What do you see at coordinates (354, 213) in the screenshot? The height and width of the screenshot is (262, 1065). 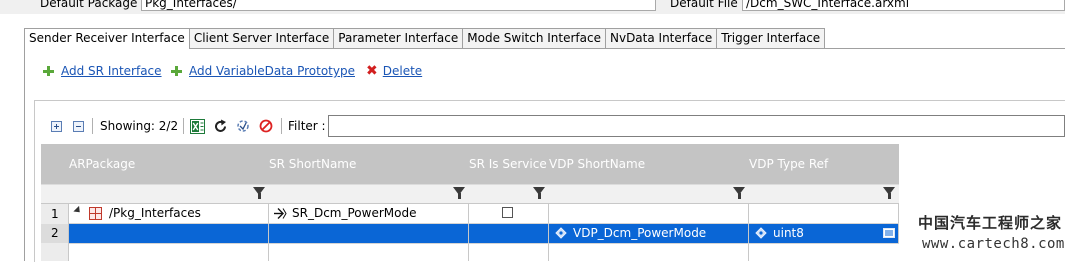 I see `sr-shortname-cell: SR_Dcm_PowerMode` at bounding box center [354, 213].